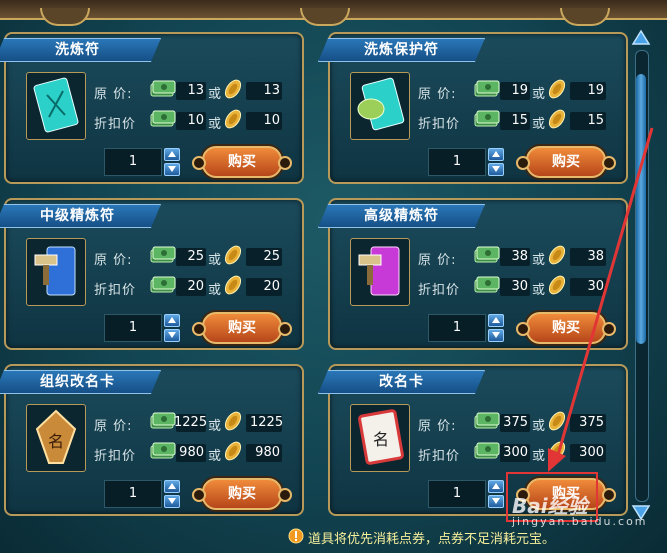 This screenshot has width=667, height=553. I want to click on watermark-sub: jingyan.baidu.com, so click(580, 521).